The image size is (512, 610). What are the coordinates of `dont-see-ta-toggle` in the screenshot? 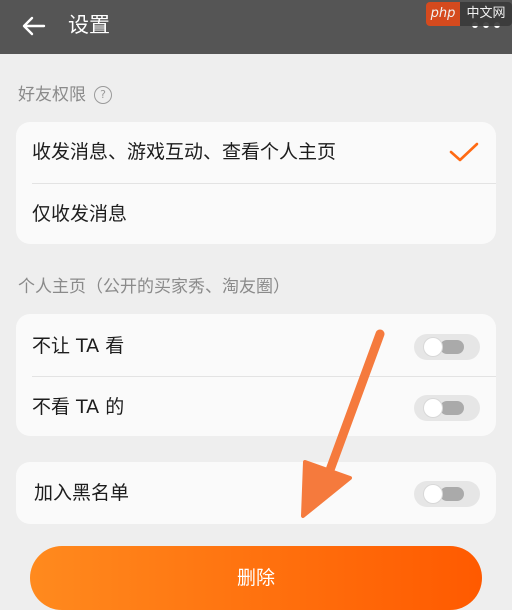 It's located at (447, 408).